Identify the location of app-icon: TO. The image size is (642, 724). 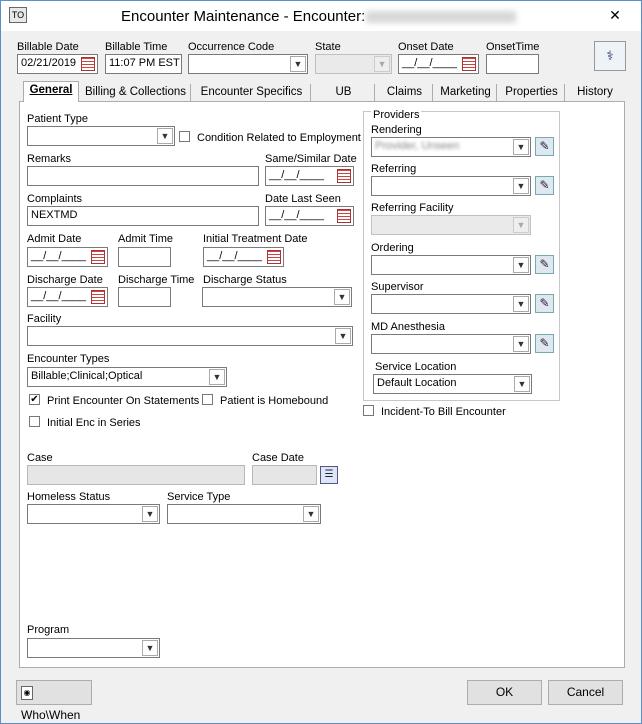
(18, 15).